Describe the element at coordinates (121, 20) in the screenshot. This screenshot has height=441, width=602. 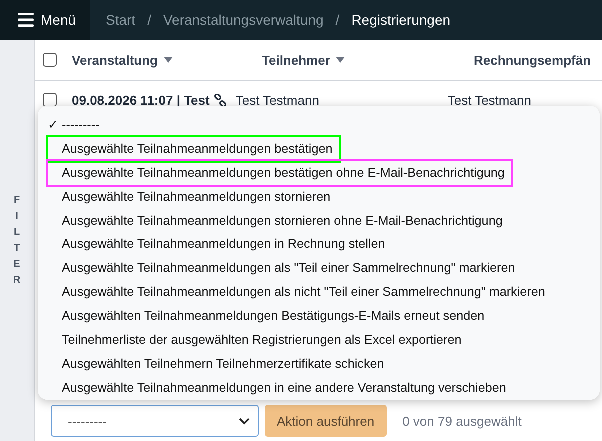
I see `breadcrumb-link: Start` at that location.